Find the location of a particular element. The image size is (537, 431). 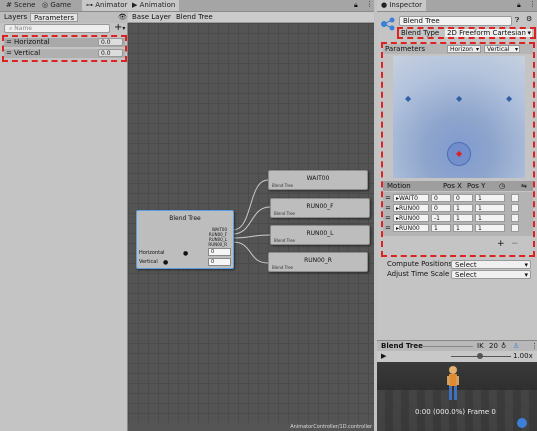

motion-row: = ▸RUN00 -1 1 1 is located at coordinates (458, 218).